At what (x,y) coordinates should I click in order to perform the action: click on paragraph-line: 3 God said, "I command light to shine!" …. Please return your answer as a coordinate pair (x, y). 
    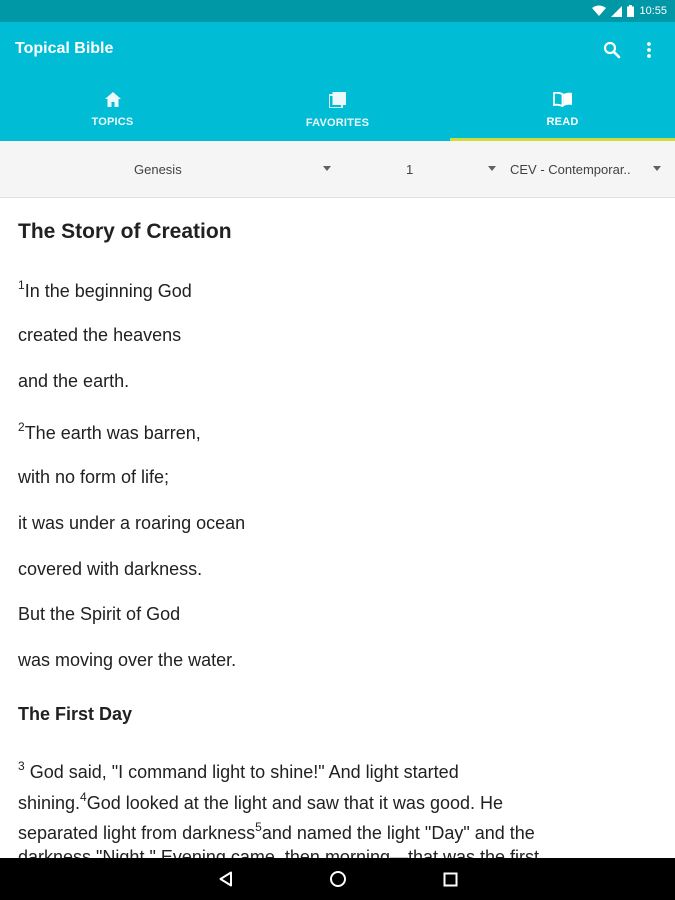
    Looking at the image, I should click on (238, 771).